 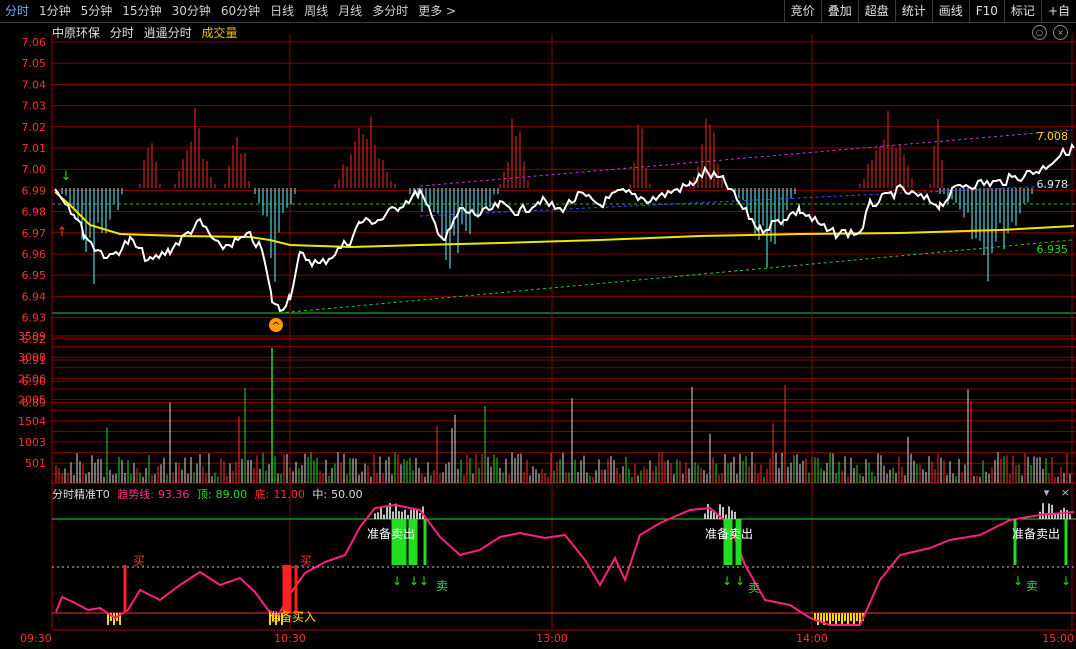 I want to click on volume-axis: 3509 3008 2506 2005 1504 1003 501, so click(x=32, y=400).